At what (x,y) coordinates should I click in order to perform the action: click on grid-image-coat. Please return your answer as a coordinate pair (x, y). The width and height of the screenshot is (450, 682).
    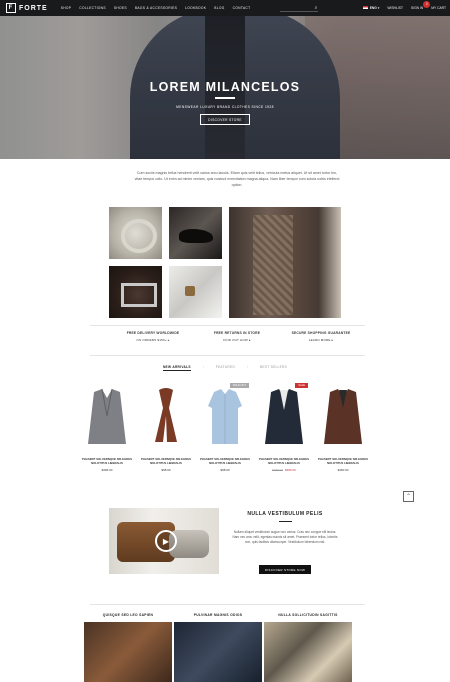
    Looking at the image, I should click on (285, 262).